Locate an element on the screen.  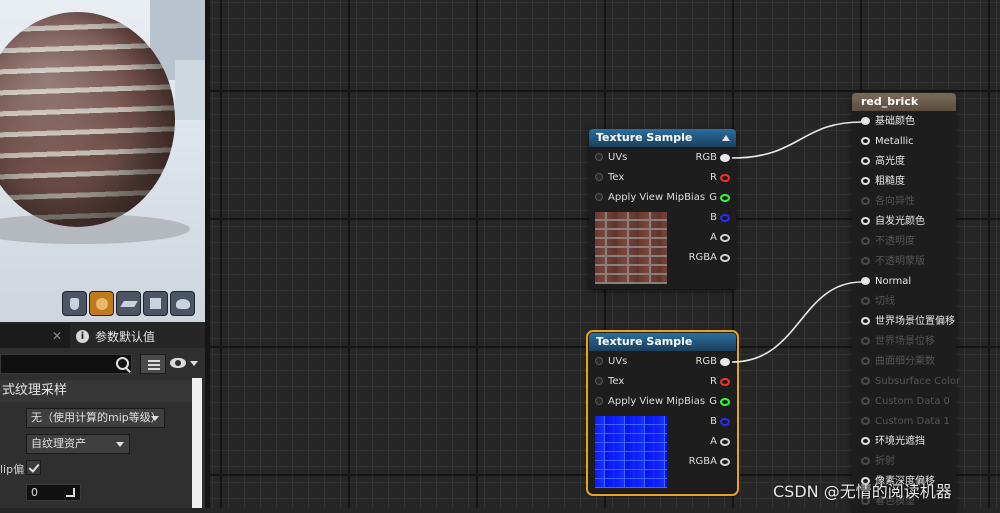
mip-value-mode-dropdown: 无（使用计算的mip等级） is located at coordinates (95, 418).